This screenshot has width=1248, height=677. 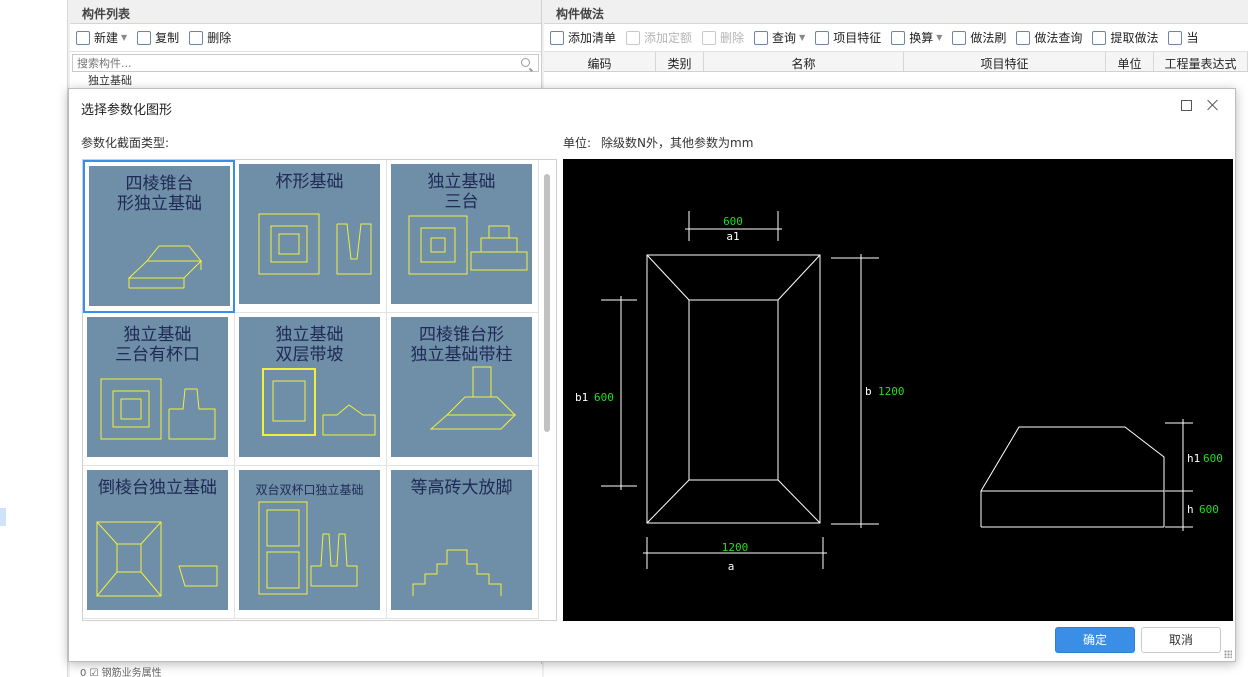 I want to click on shape-thumbnail: 杯形基础, so click(x=309, y=234).